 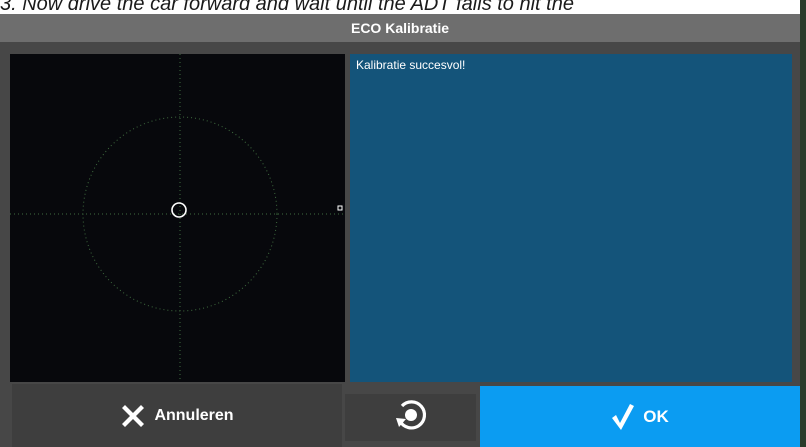 What do you see at coordinates (803, 223) in the screenshot?
I see `background-edge` at bounding box center [803, 223].